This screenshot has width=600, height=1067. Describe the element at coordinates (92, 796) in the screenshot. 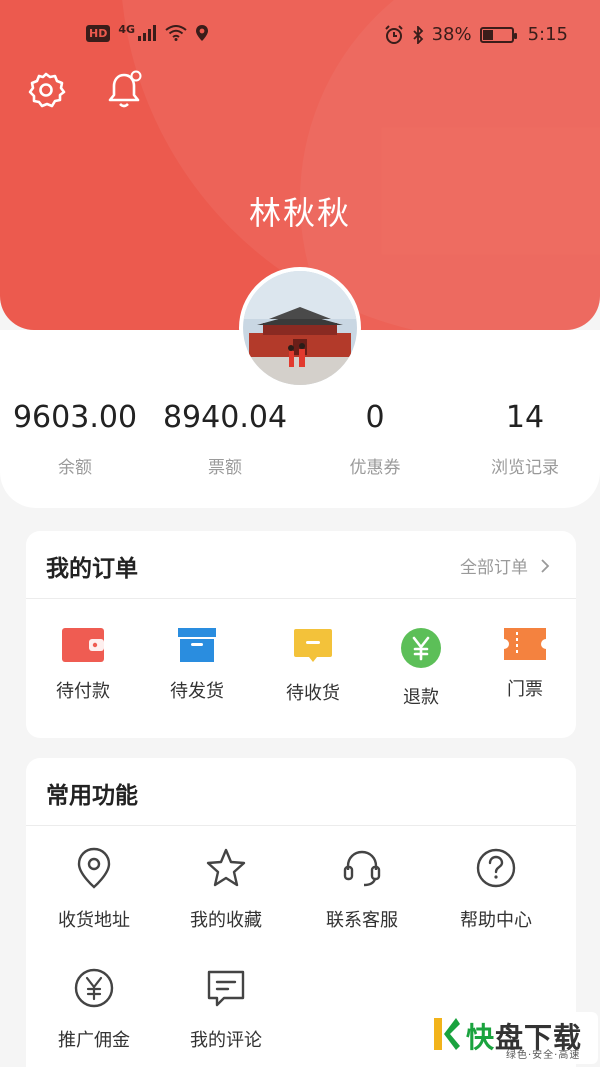

I see `functions-title: 常用功能` at that location.